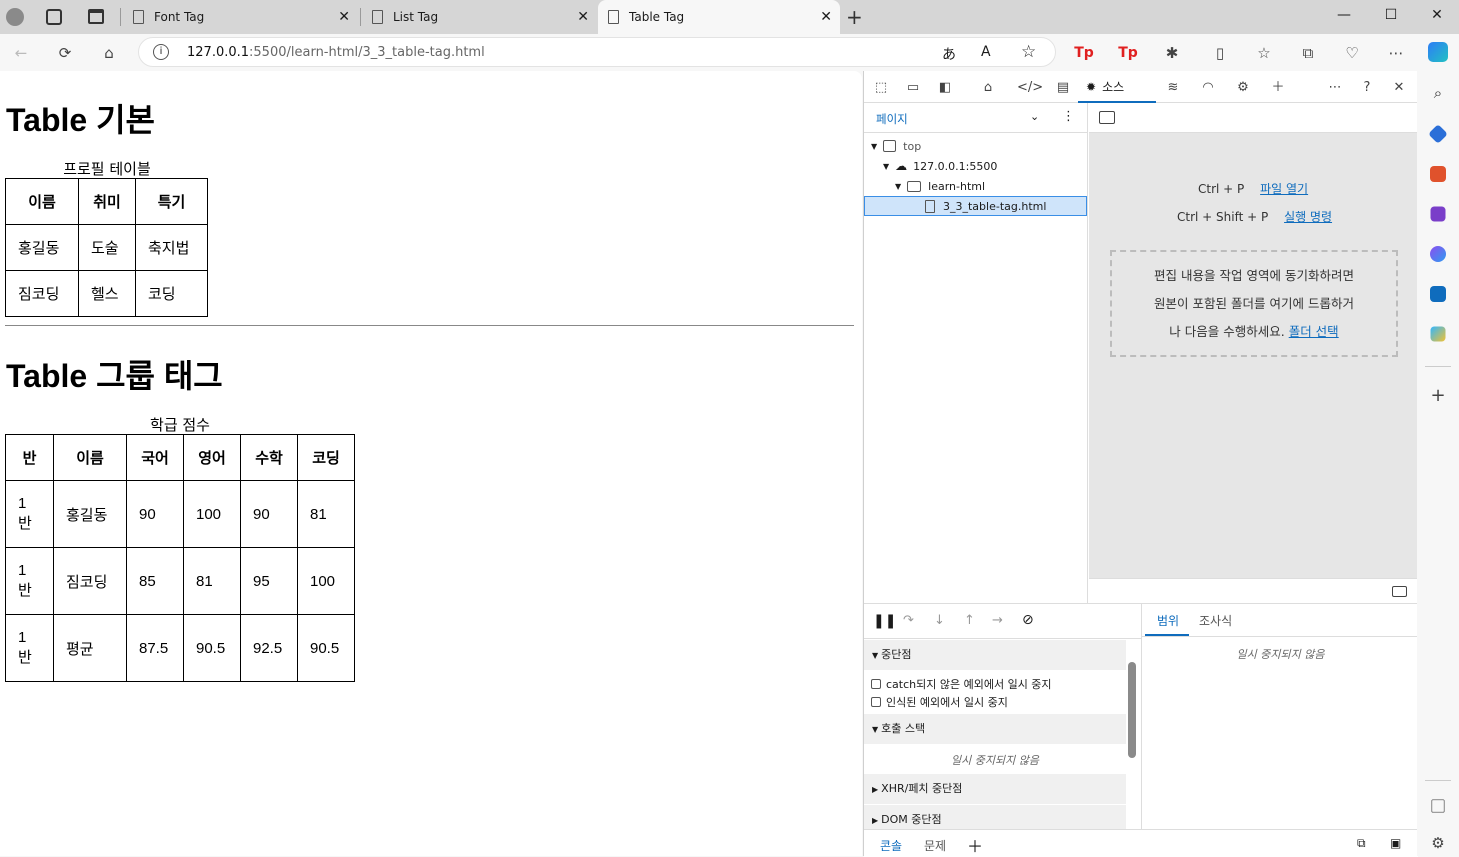  Describe the element at coordinates (881, 88) in the screenshot. I see `inspect-element-icon: ⬚` at that location.